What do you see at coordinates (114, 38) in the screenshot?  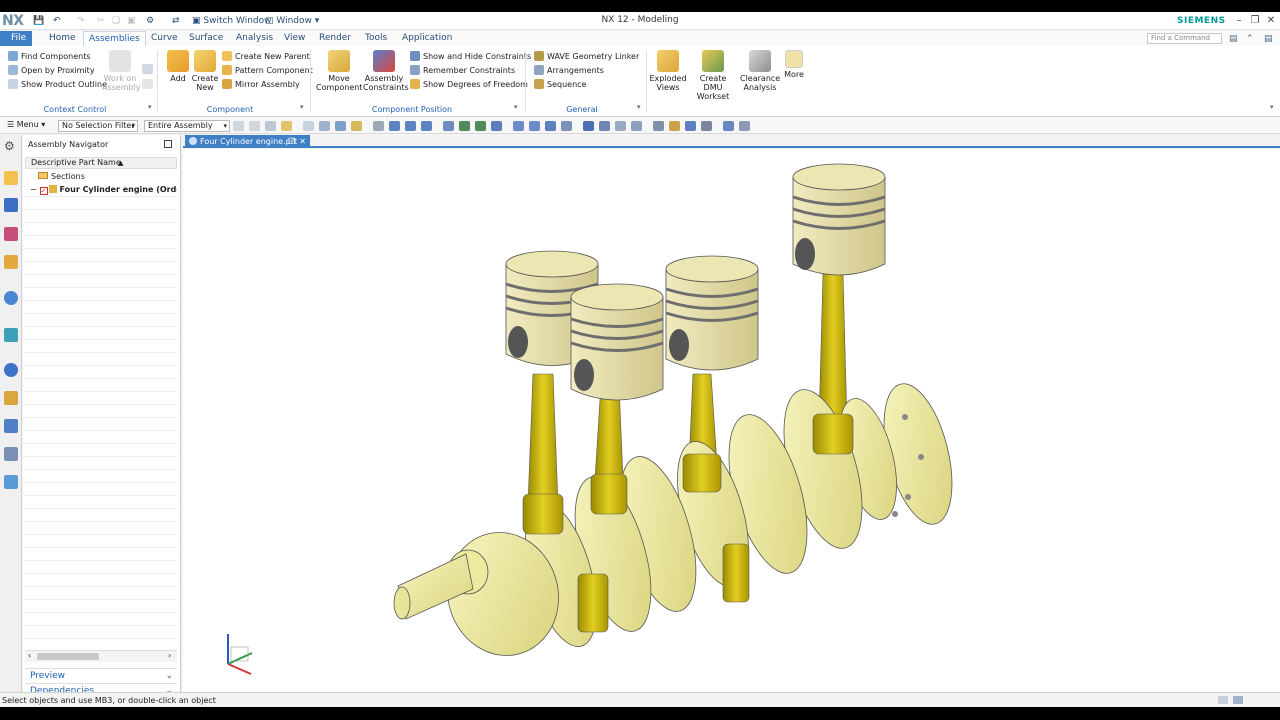 I see `tab-assemblies: Assemblies` at bounding box center [114, 38].